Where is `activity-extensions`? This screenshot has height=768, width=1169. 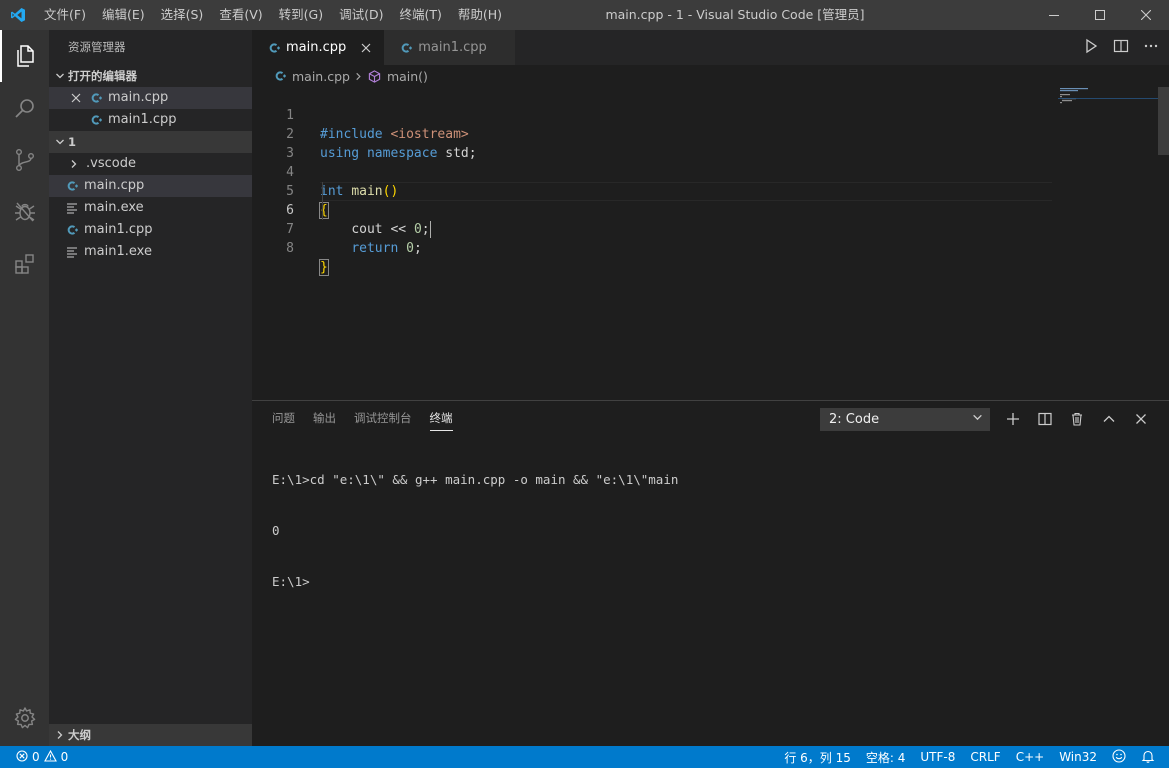 activity-extensions is located at coordinates (24, 264).